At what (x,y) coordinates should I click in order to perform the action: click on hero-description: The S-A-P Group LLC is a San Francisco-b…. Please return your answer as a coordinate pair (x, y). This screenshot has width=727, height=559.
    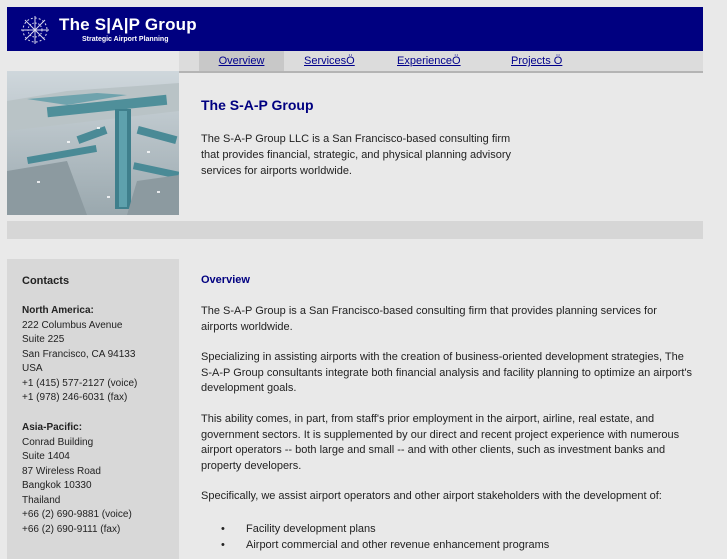
    Looking at the image, I should click on (356, 155).